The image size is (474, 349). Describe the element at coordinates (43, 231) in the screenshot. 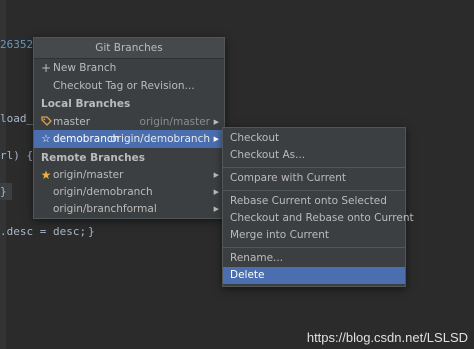

I see `code-line: .desc = desc;` at that location.